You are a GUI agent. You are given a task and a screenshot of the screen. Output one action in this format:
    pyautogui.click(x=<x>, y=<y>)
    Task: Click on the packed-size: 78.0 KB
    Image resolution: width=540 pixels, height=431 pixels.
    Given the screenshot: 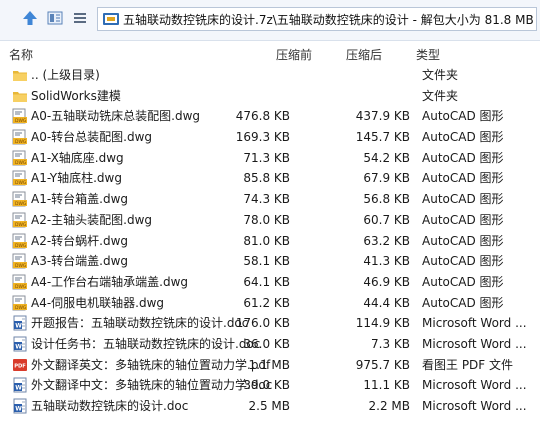 What is the action you would take?
    pyautogui.click(x=266, y=219)
    